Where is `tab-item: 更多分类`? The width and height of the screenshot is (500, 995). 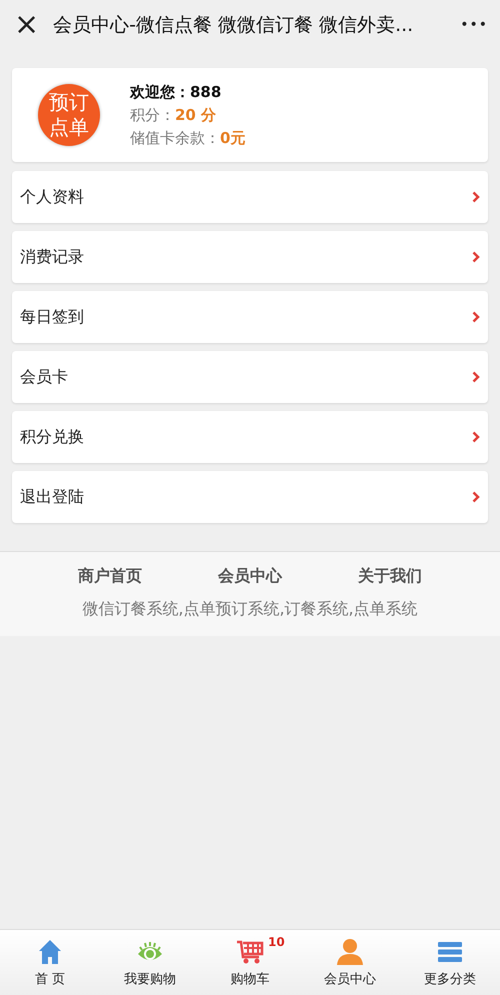 tab-item: 更多分类 is located at coordinates (450, 962).